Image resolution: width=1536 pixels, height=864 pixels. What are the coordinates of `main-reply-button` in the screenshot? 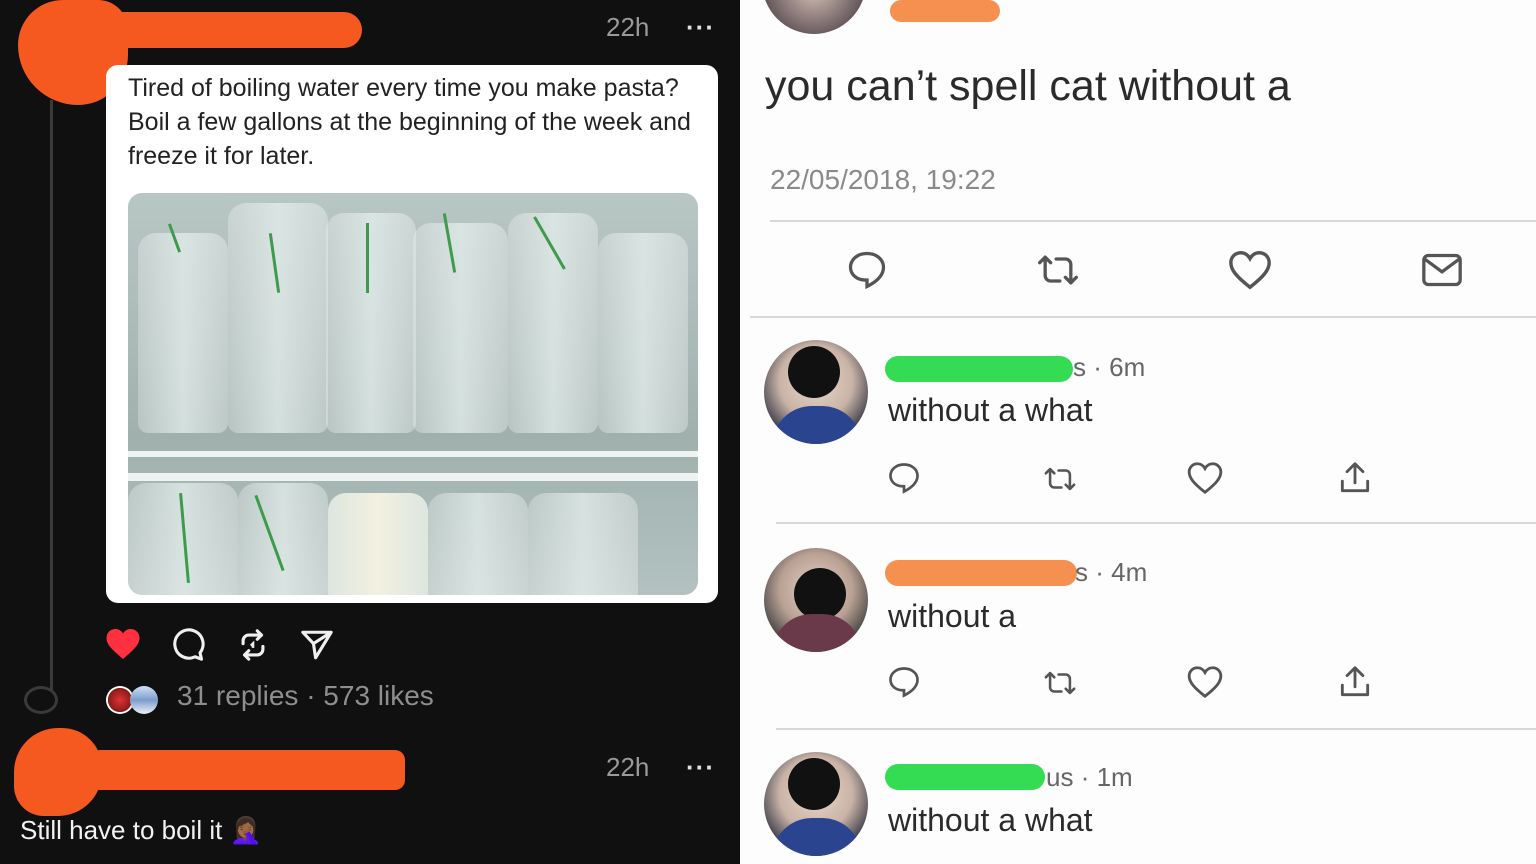 It's located at (867, 270).